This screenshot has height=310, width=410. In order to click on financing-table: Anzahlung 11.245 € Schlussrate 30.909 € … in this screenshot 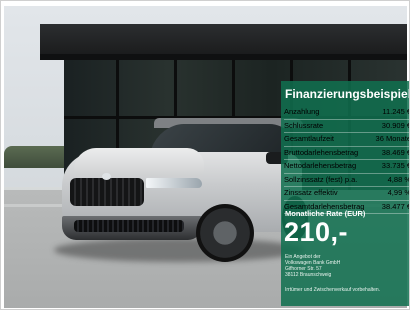, I will do `click(347, 160)`.